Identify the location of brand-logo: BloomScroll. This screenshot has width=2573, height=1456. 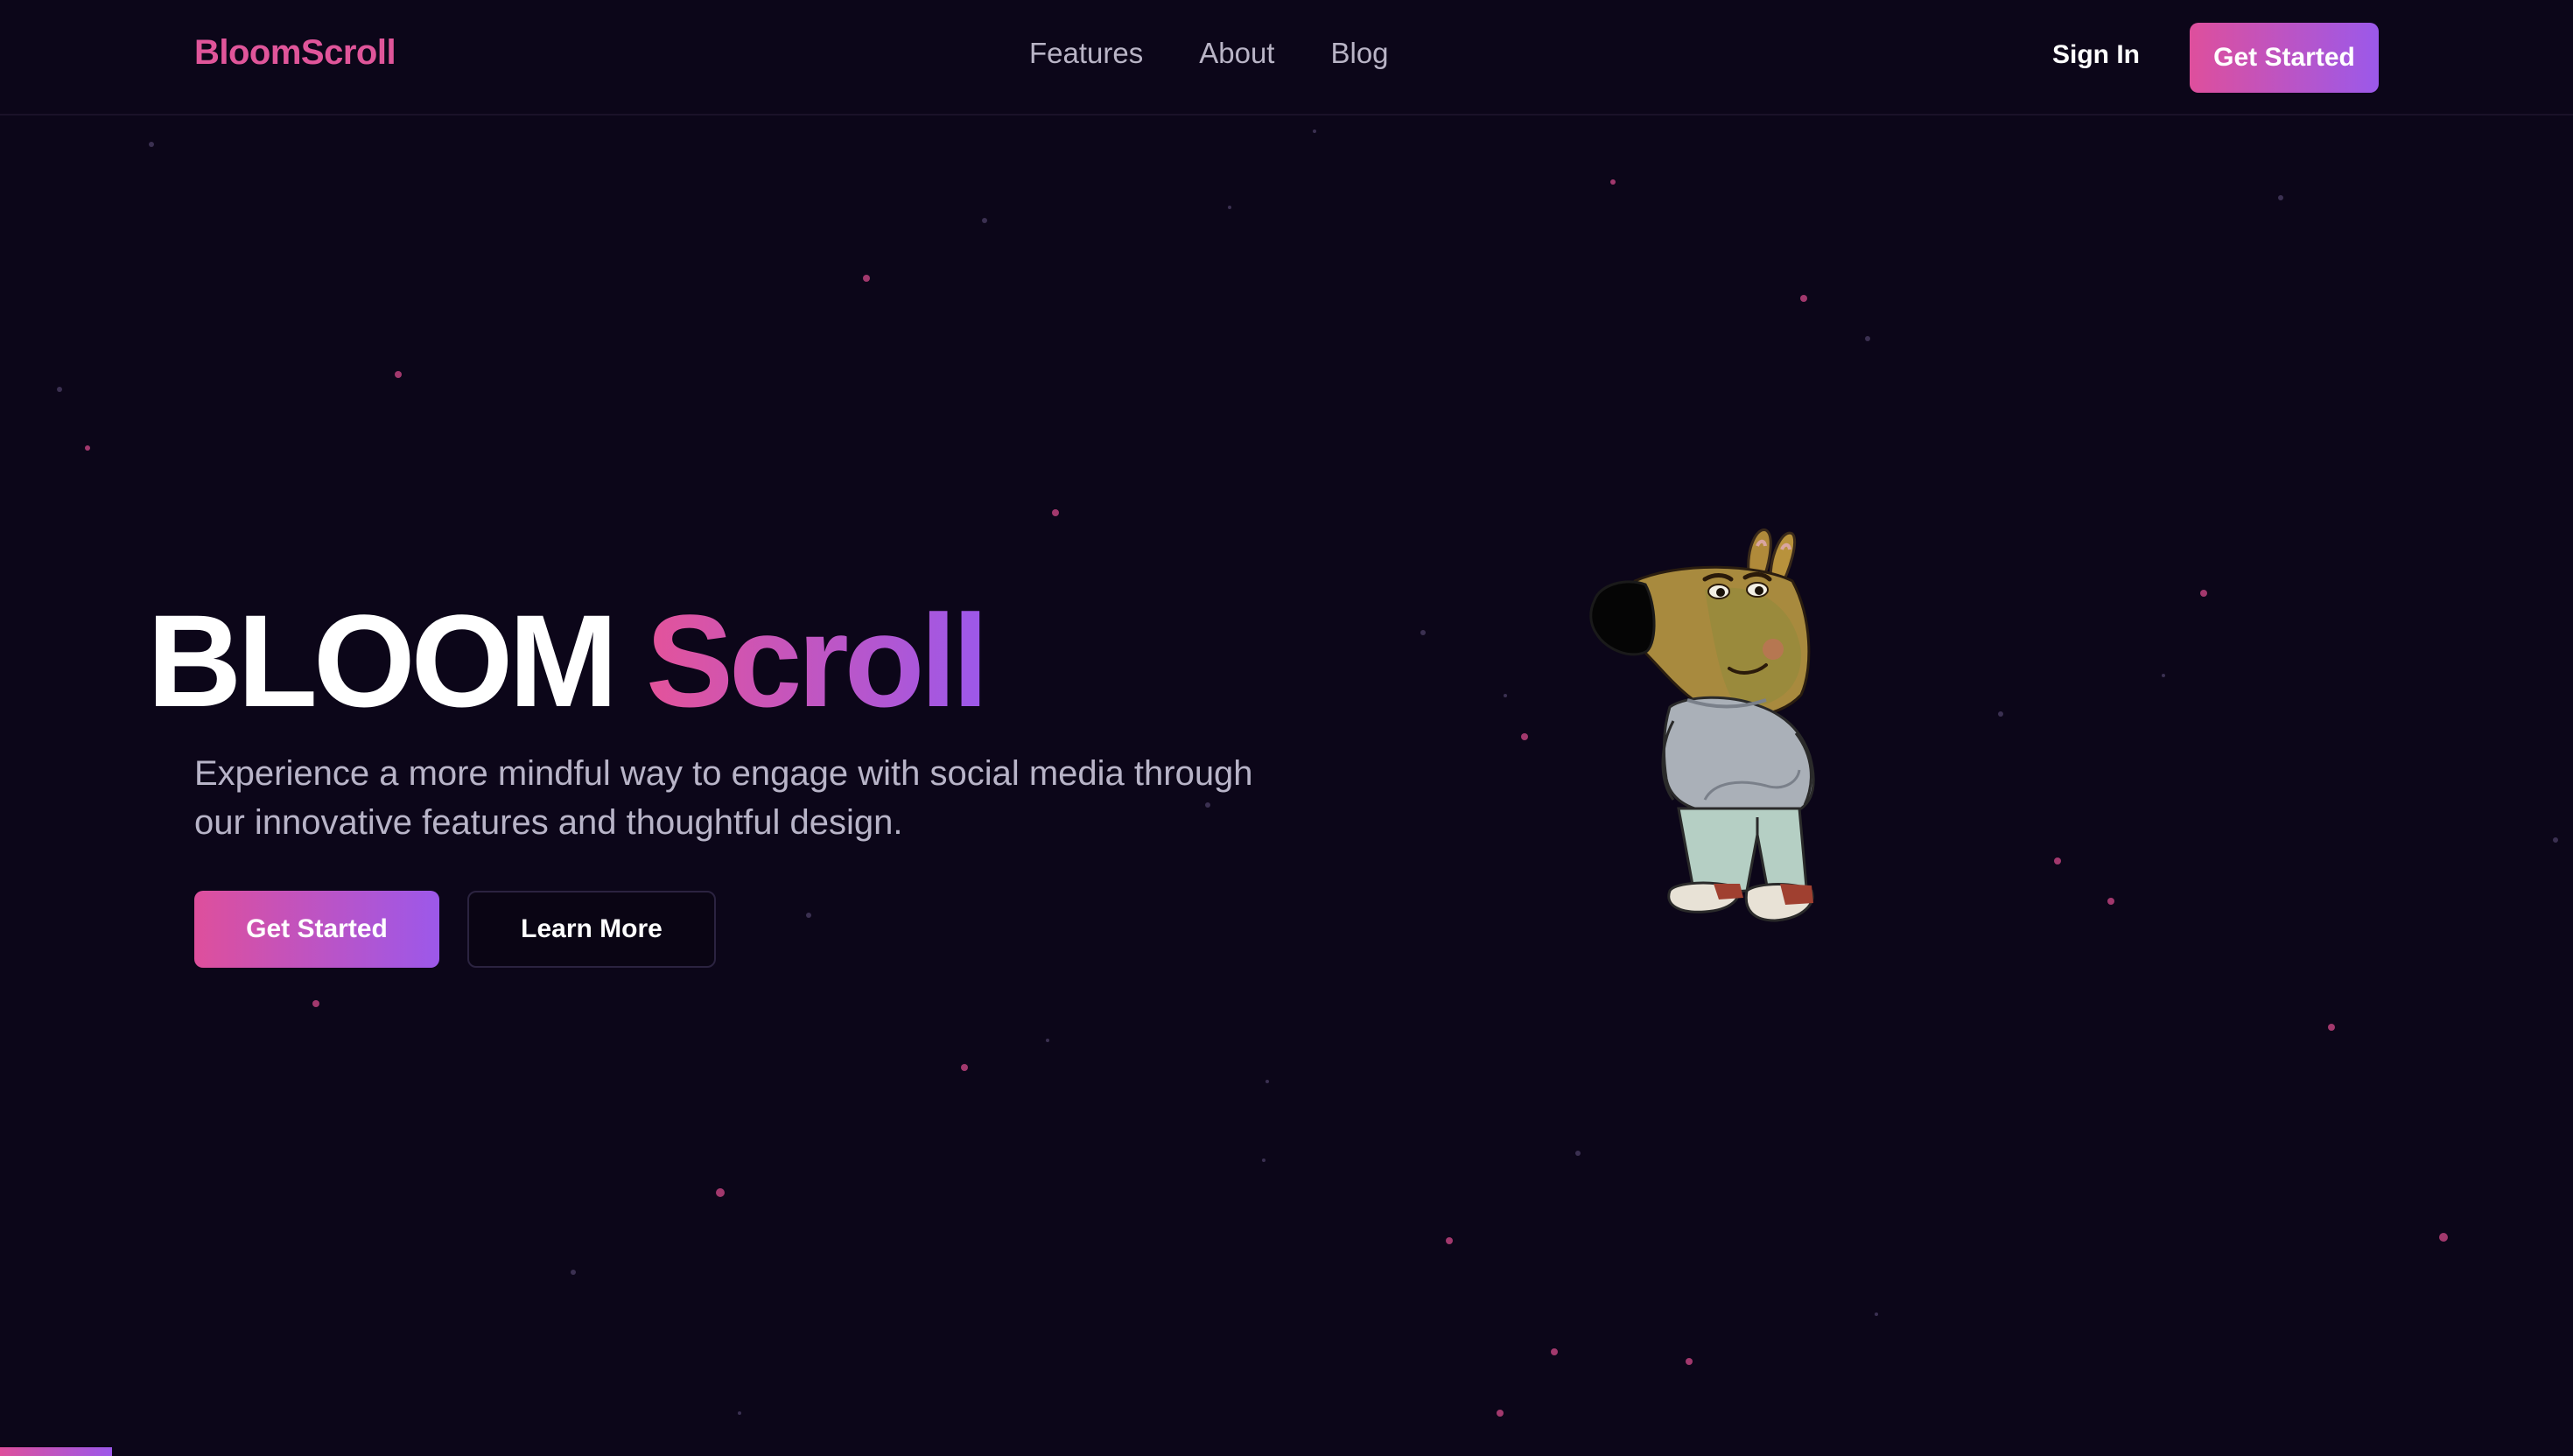
(295, 53).